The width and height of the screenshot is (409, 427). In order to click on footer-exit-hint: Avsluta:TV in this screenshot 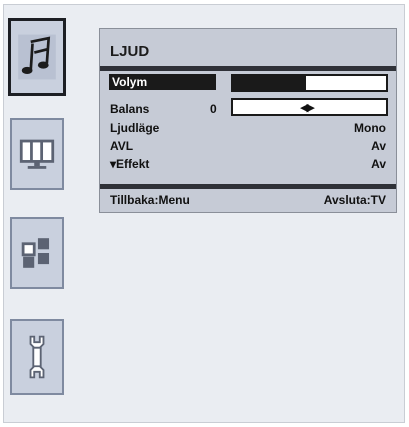, I will do `click(354, 200)`.